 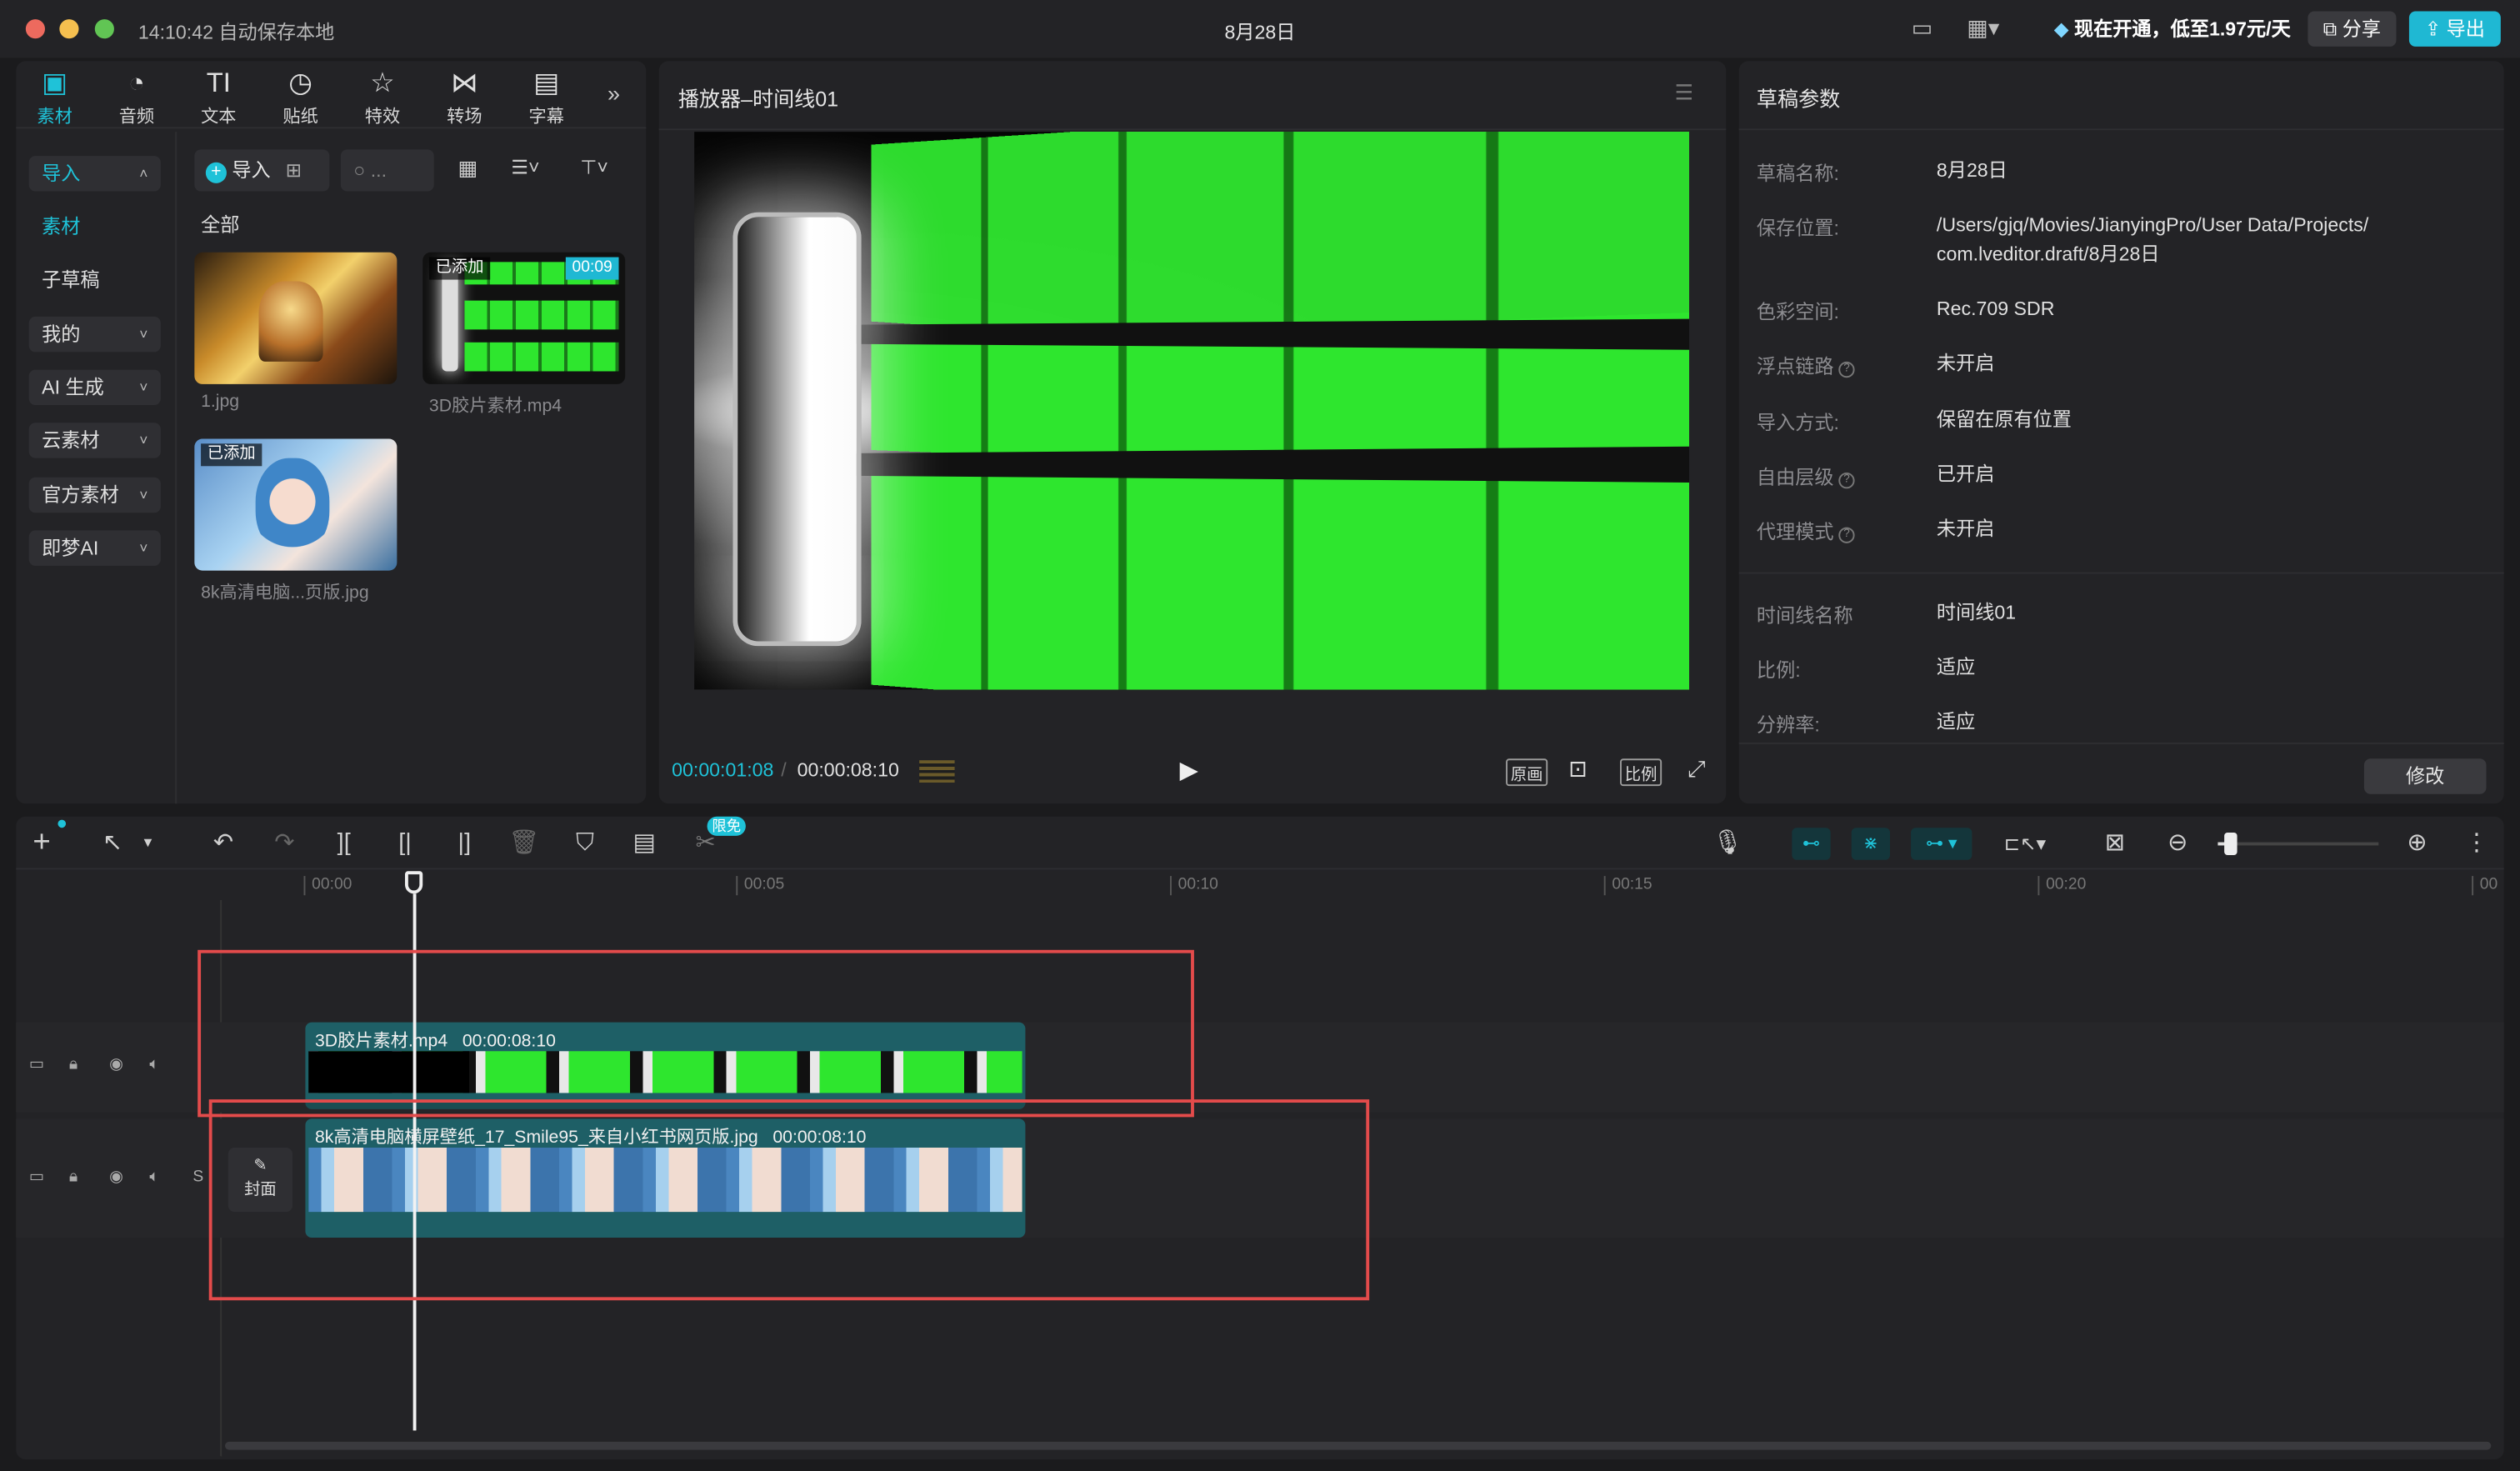 What do you see at coordinates (2231, 844) in the screenshot?
I see `zoom-slider-handle` at bounding box center [2231, 844].